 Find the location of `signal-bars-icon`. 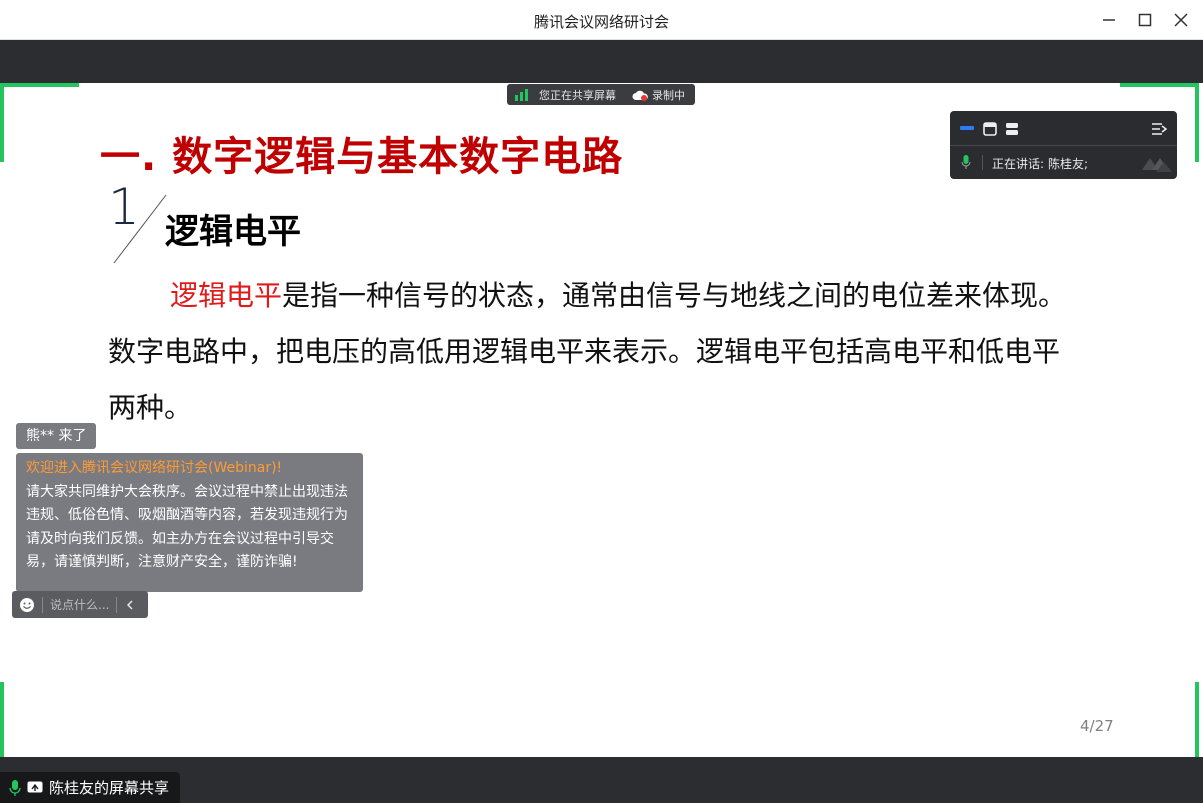

signal-bars-icon is located at coordinates (521, 94).